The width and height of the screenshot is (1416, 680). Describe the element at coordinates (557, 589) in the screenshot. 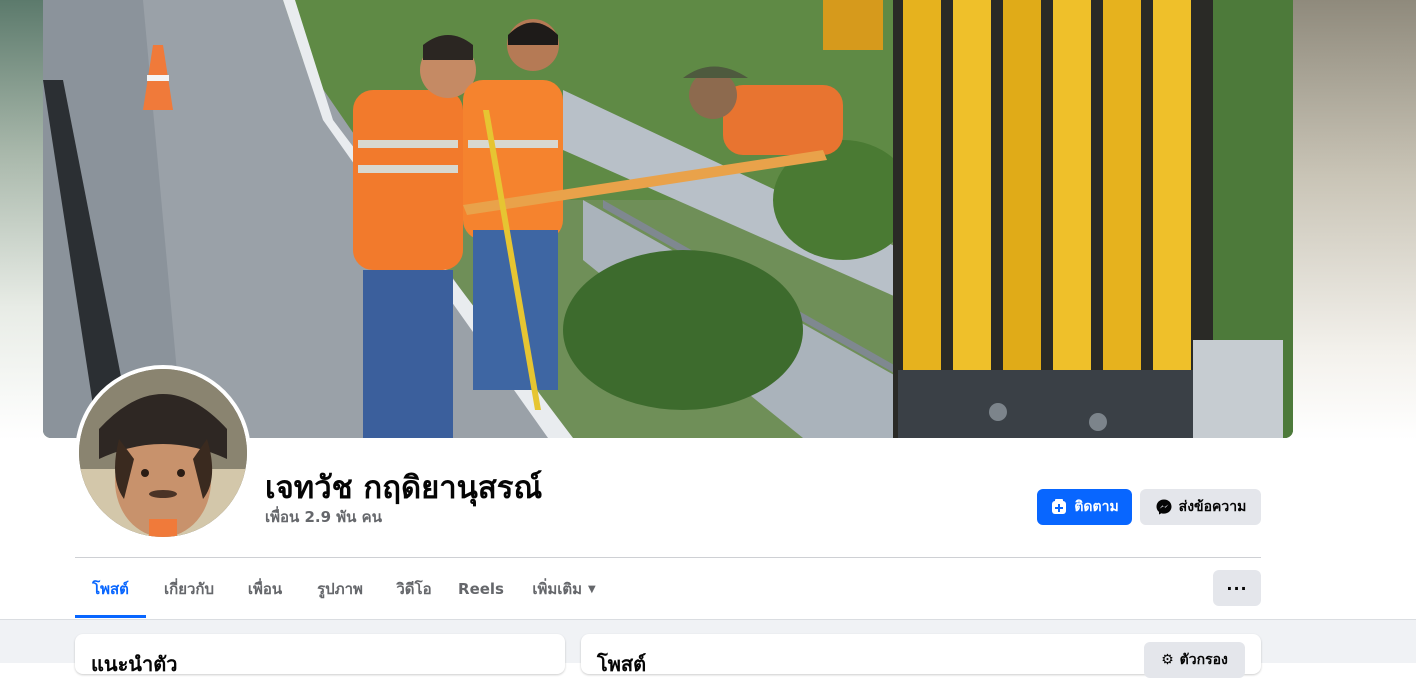

I see `tab-label: เพิ่มเติม` at that location.